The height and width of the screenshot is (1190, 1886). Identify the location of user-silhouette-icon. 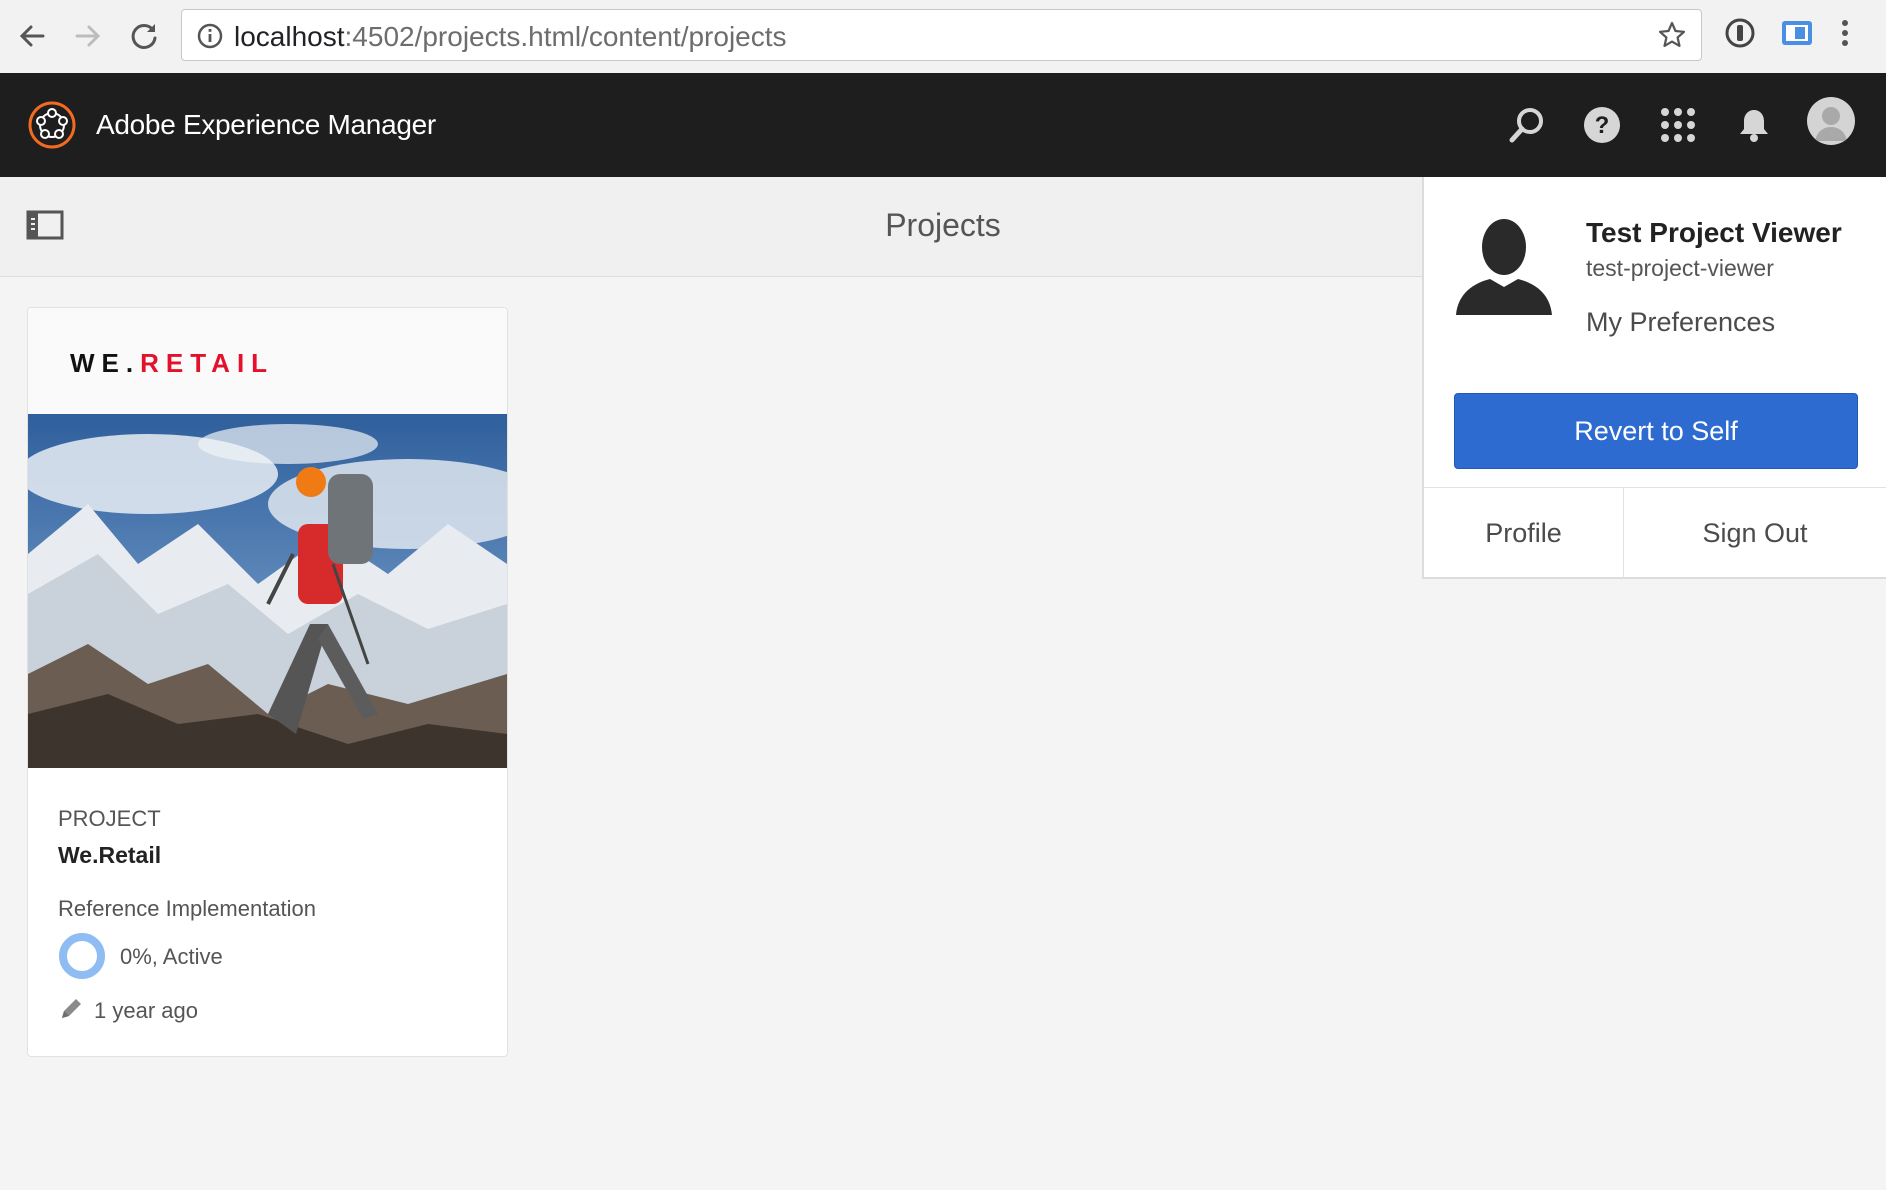
(1504, 267).